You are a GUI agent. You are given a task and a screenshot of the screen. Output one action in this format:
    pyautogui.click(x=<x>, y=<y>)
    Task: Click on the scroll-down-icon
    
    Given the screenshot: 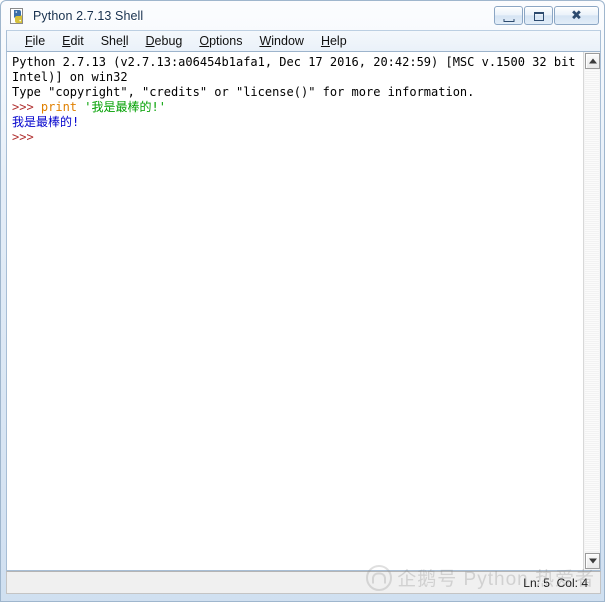 What is the action you would take?
    pyautogui.click(x=592, y=561)
    